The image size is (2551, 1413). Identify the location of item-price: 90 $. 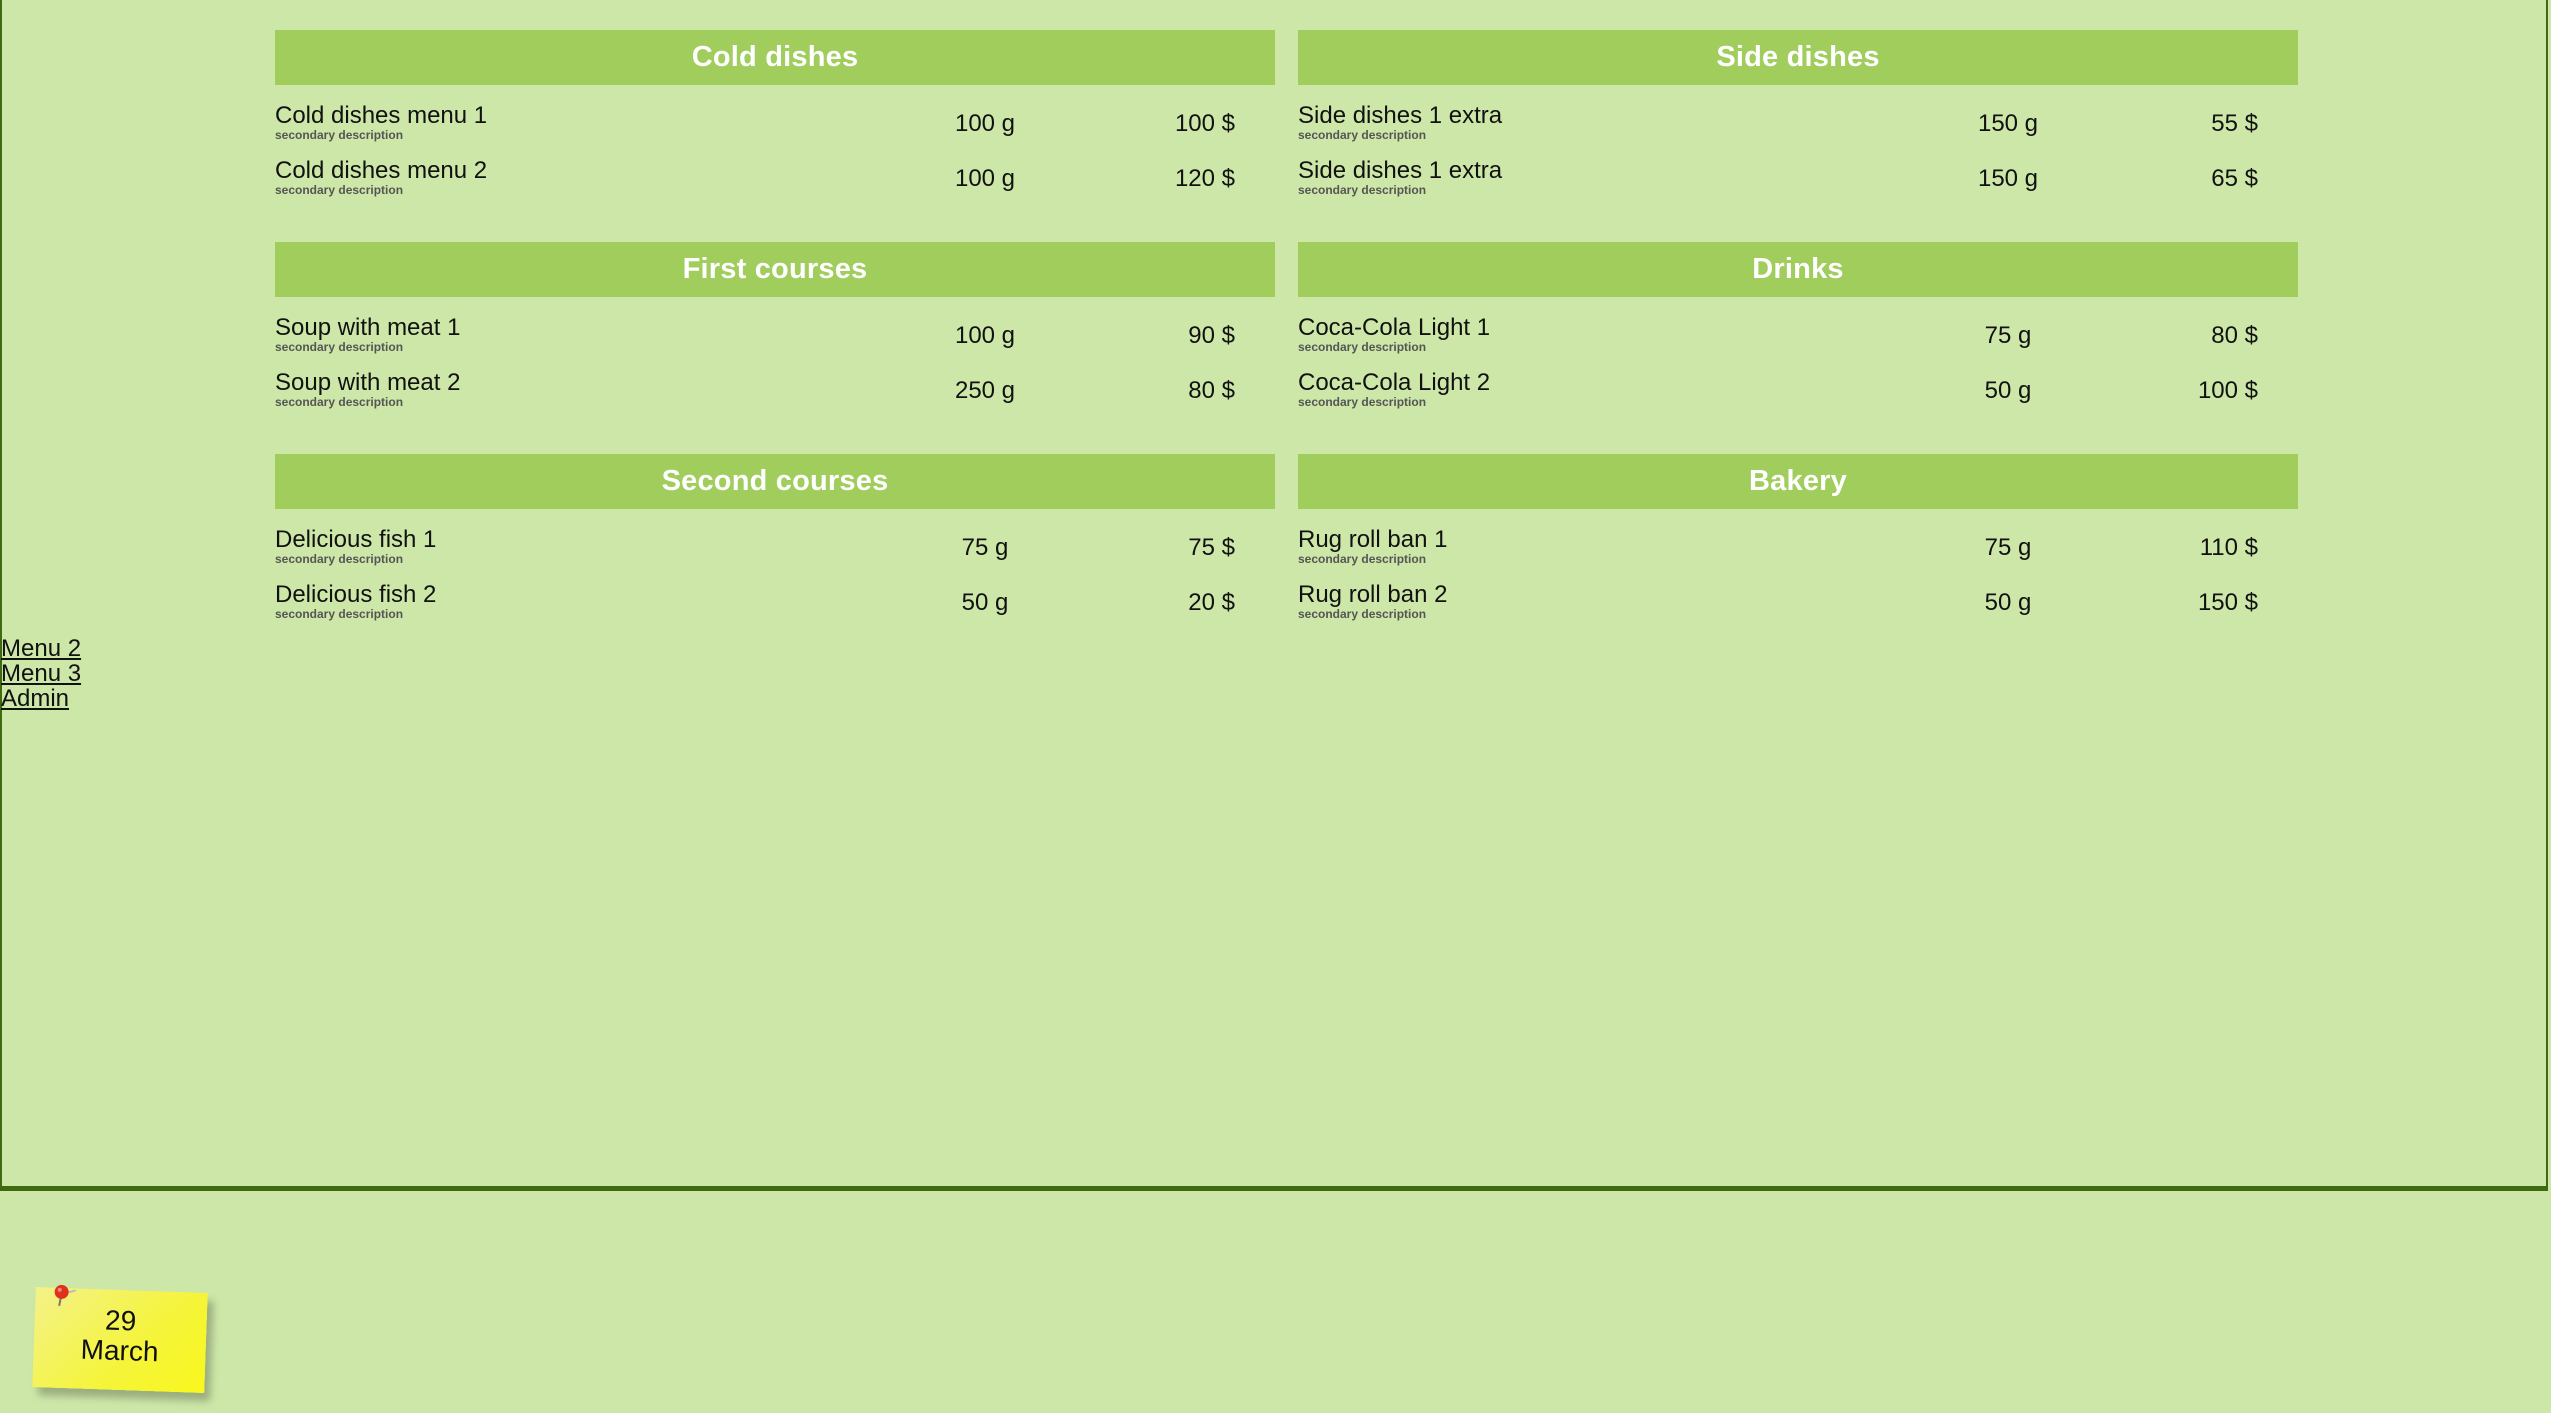
(1211, 335).